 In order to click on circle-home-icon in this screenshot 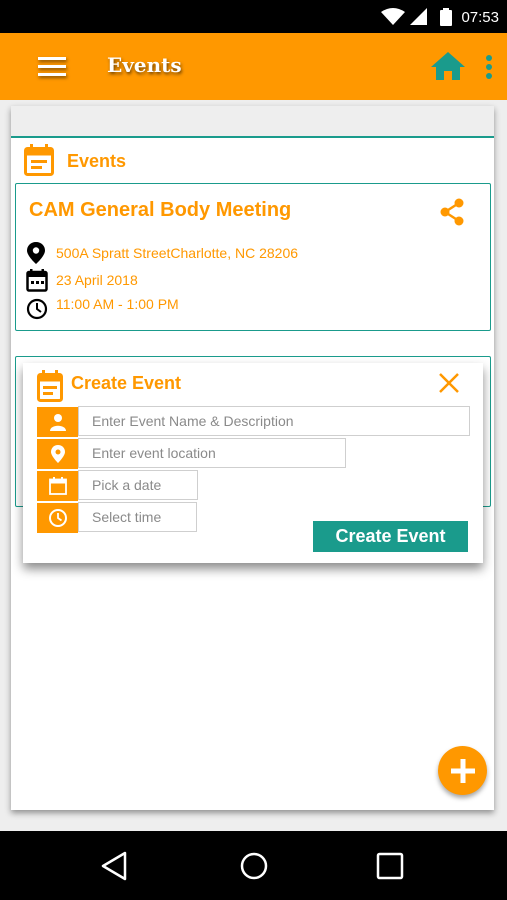, I will do `click(254, 866)`.